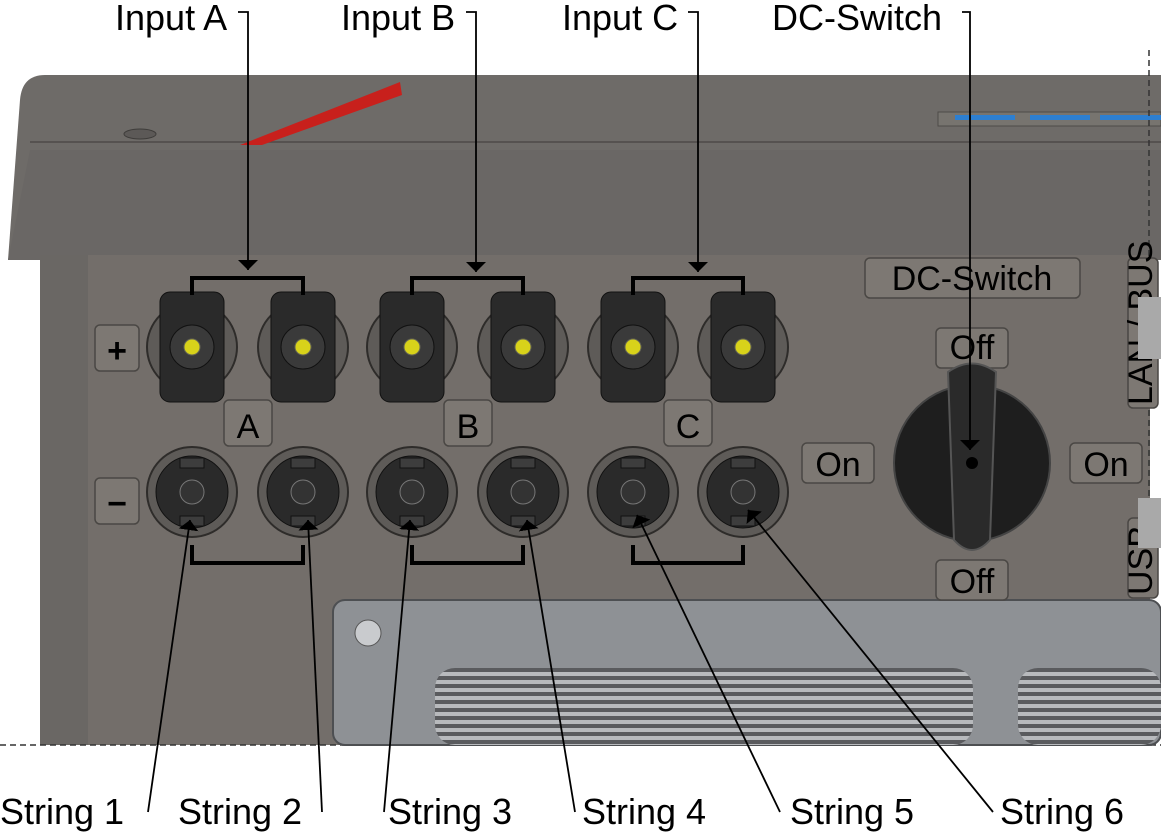 This screenshot has height=835, width=1161. Describe the element at coordinates (972, 456) in the screenshot. I see `switch-handle` at that location.